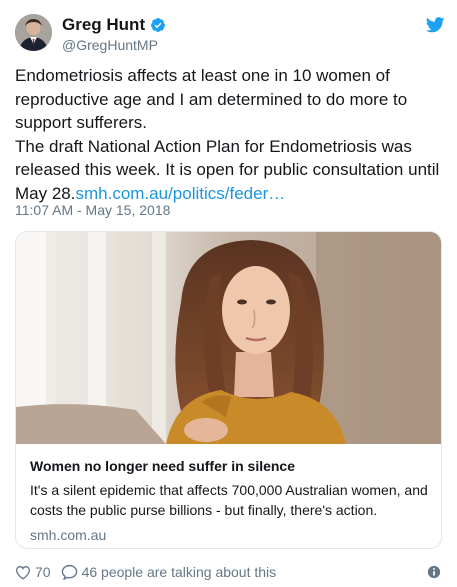 This screenshot has width=457, height=587. I want to click on talking-action: 46 people are talking about this, so click(169, 572).